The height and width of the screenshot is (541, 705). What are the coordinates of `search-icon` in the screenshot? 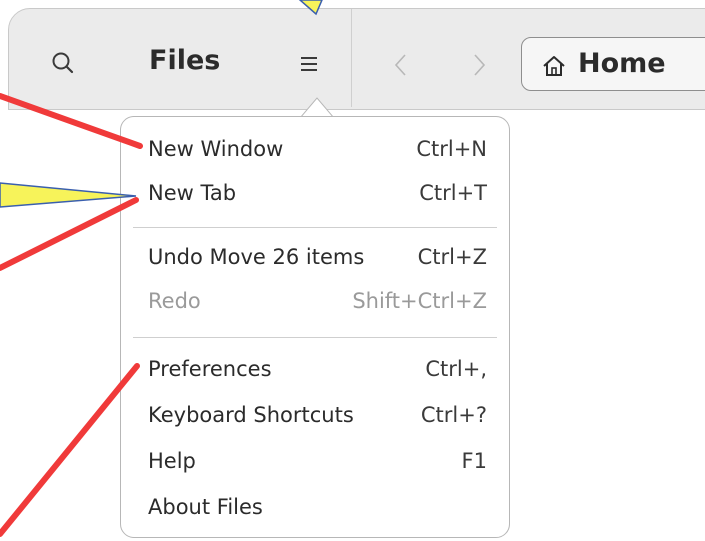 It's located at (63, 63).